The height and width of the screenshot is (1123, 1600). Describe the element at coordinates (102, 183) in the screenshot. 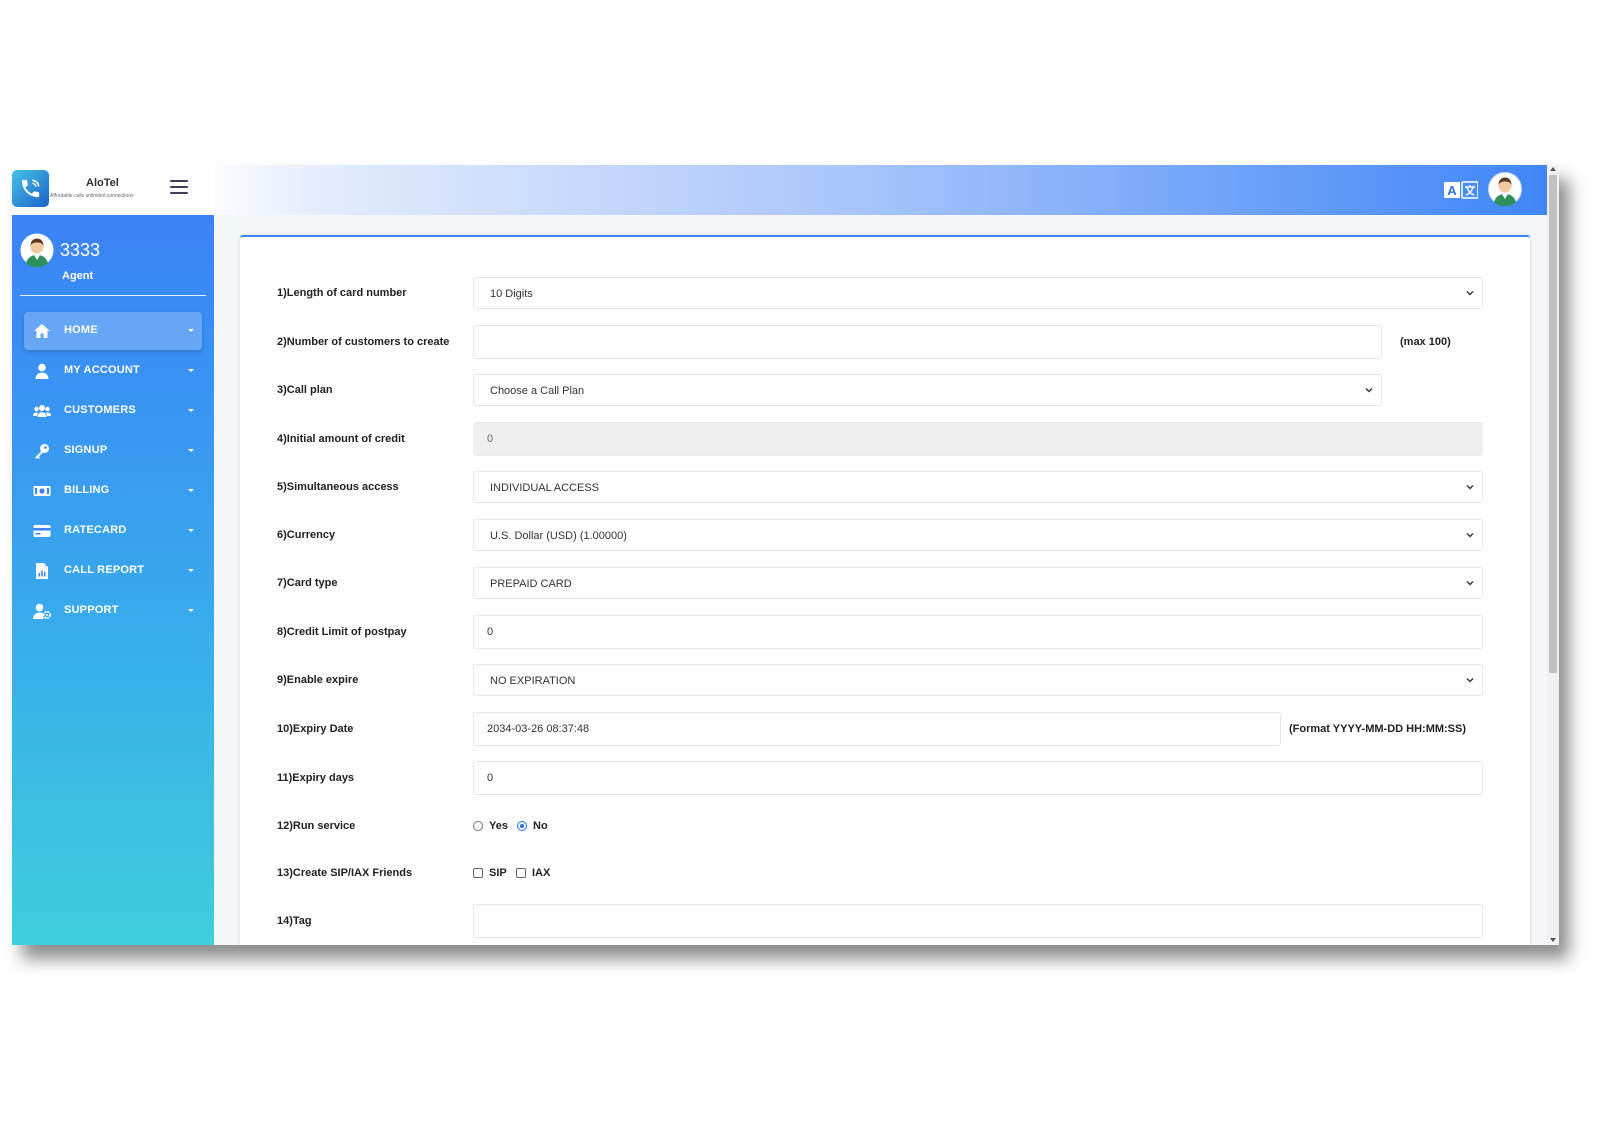

I see `brand-name: AloTel` at that location.